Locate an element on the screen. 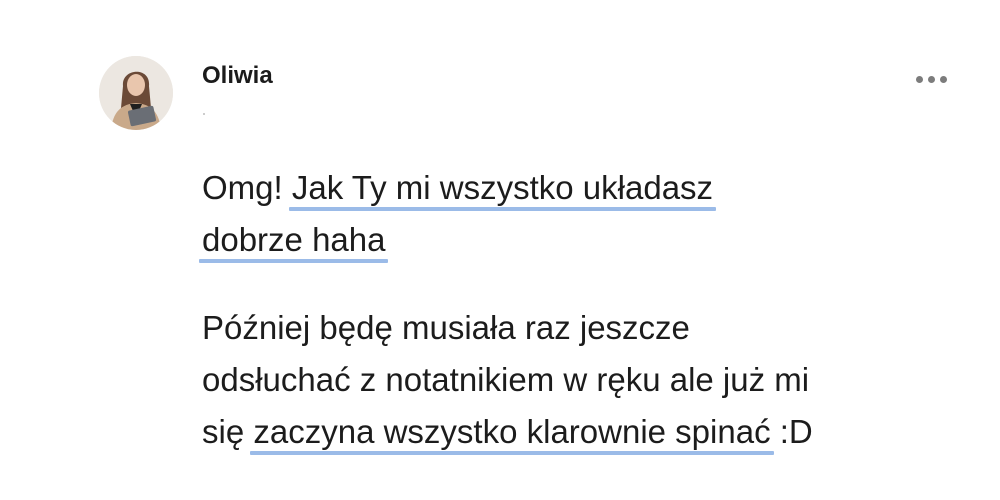 This screenshot has width=1000, height=500. highlighted-text: zaczyna wszystko klarownie spinać is located at coordinates (512, 431).